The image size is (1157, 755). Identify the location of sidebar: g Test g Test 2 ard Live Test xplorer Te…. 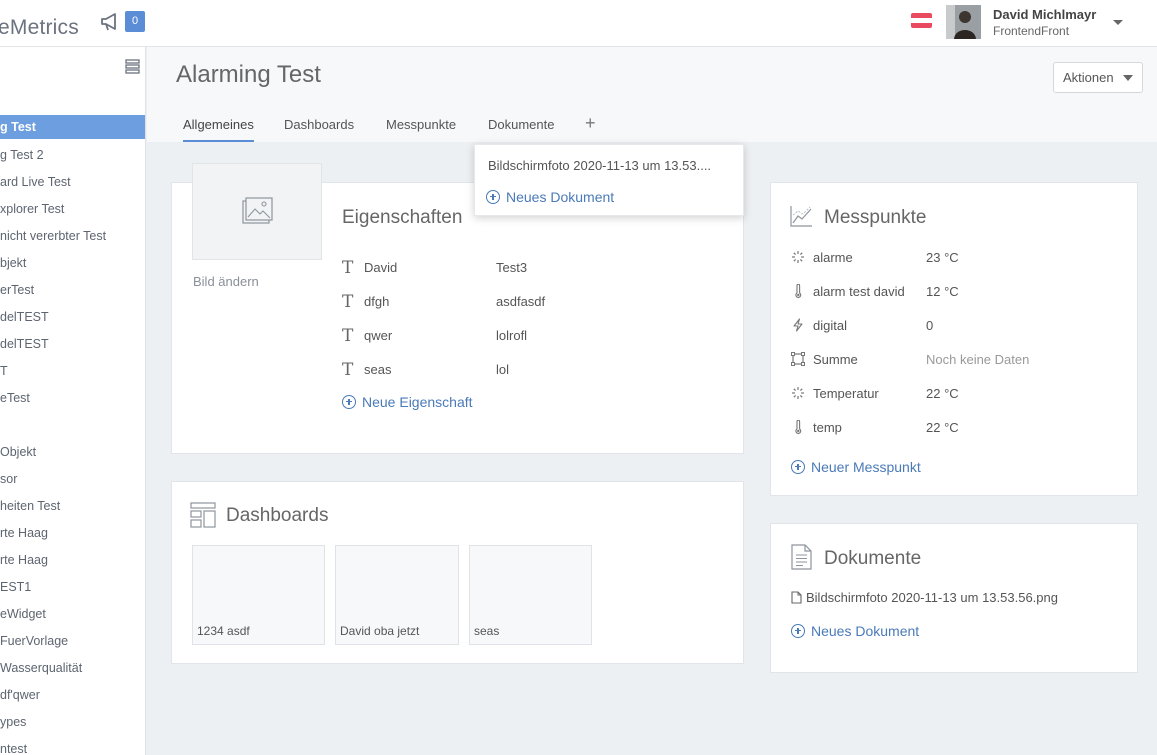
(73, 401).